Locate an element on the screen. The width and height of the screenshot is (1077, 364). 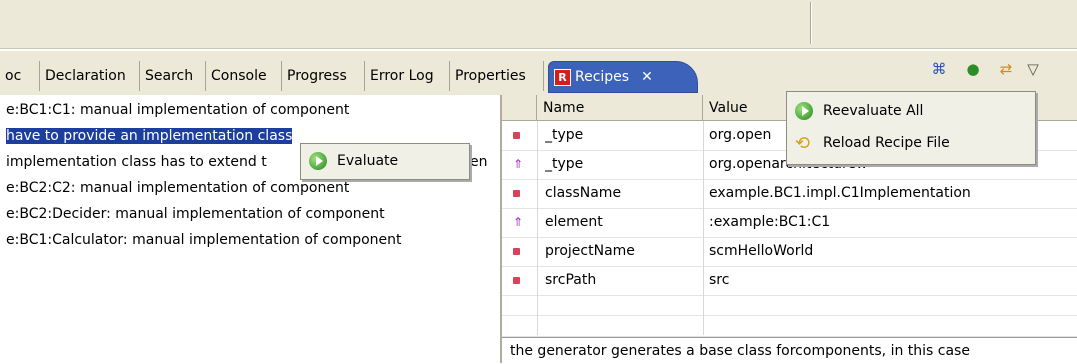
list-item: implementation class has to extend t is located at coordinates (136, 162).